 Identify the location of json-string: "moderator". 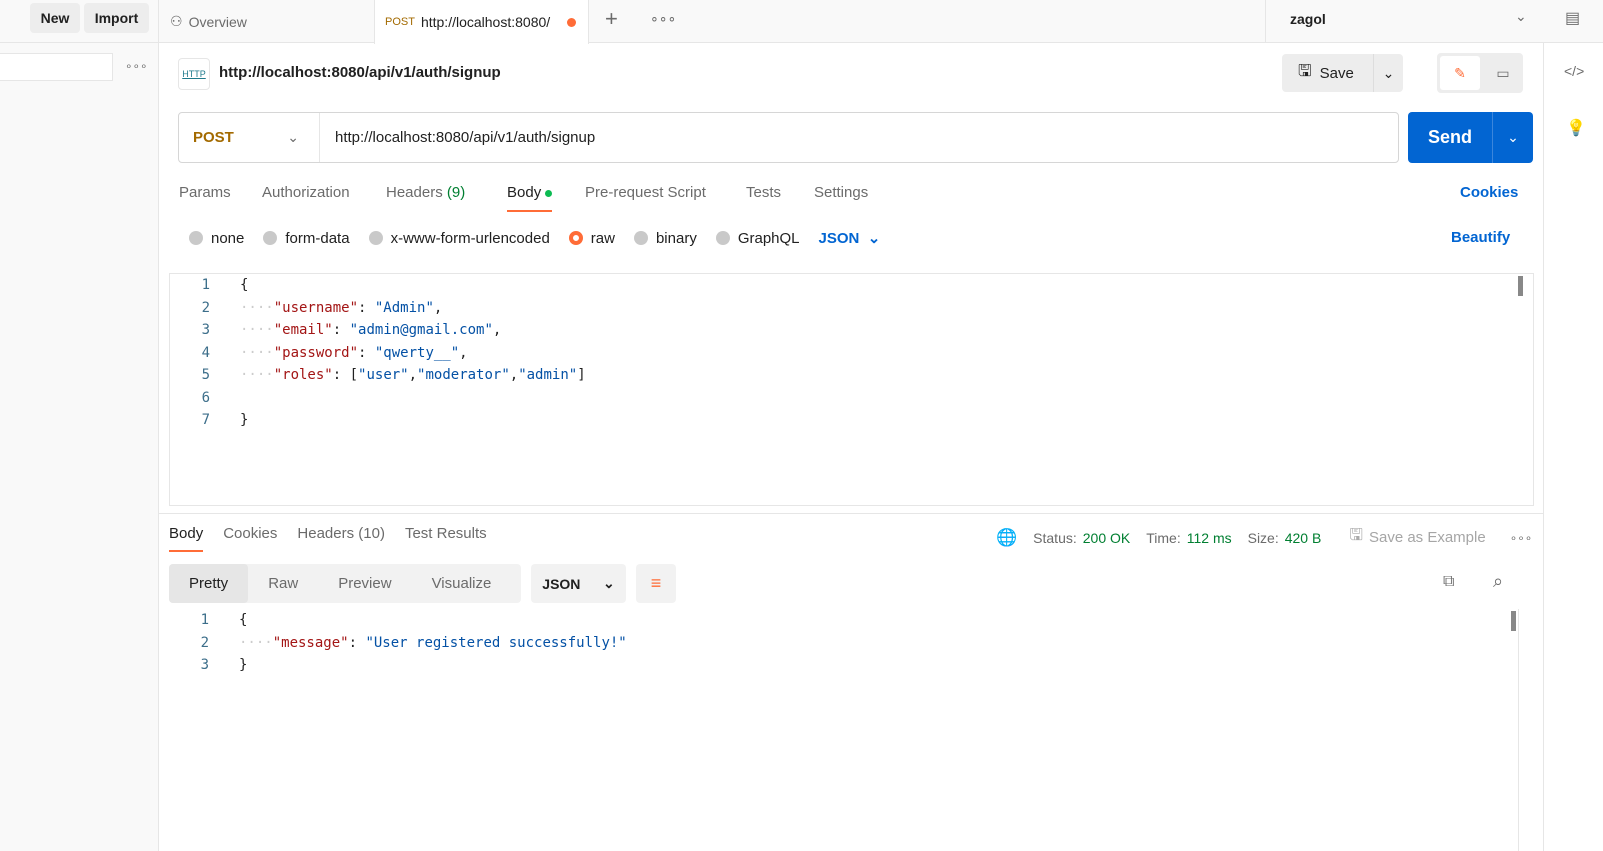
(463, 375).